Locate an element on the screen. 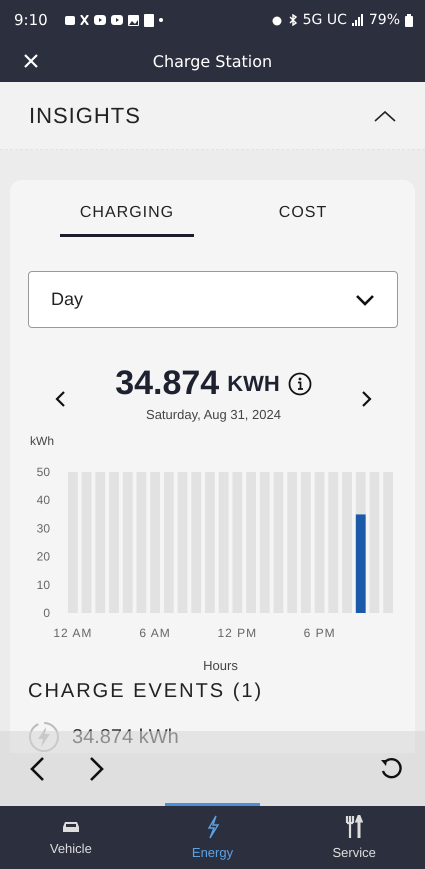  y-tick-label: 0 is located at coordinates (46, 613).